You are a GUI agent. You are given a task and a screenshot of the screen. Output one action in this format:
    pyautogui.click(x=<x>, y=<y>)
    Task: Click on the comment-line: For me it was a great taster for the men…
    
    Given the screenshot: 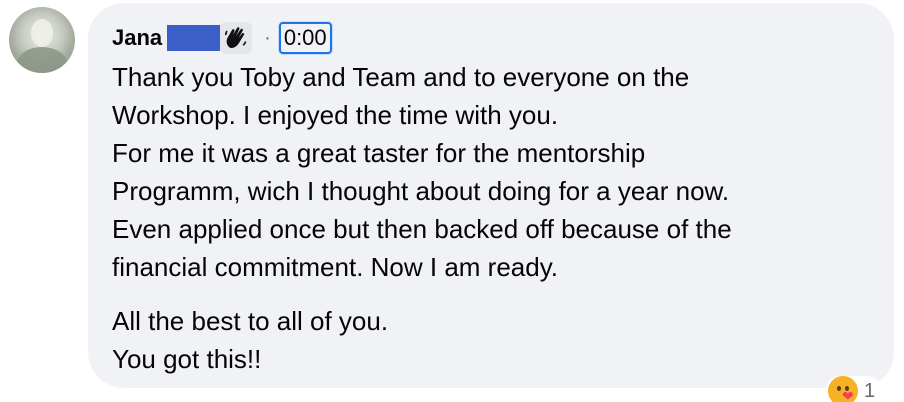 What is the action you would take?
    pyautogui.click(x=379, y=153)
    